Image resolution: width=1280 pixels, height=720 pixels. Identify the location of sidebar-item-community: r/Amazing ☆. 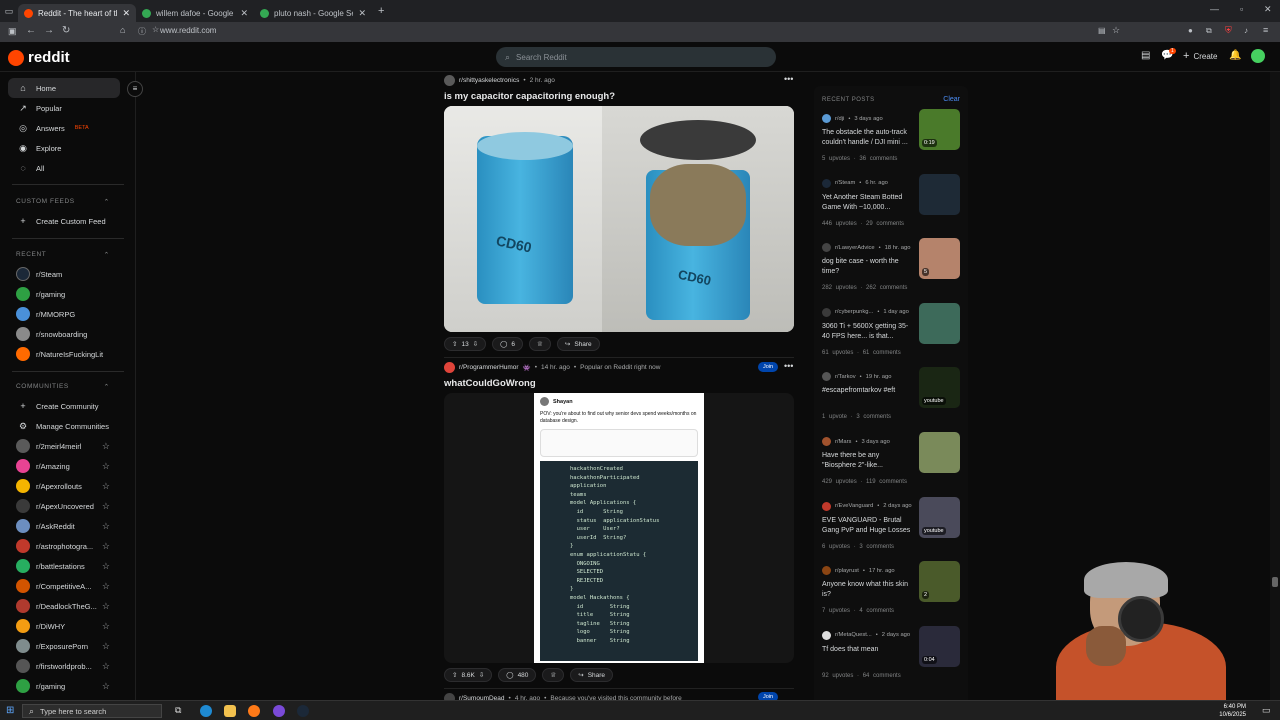
(64, 466).